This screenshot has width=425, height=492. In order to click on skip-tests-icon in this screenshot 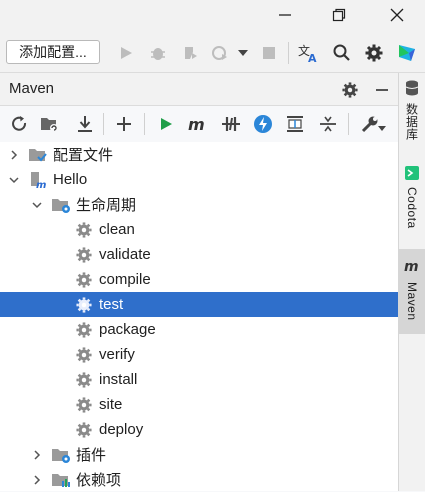, I will do `click(231, 124)`.